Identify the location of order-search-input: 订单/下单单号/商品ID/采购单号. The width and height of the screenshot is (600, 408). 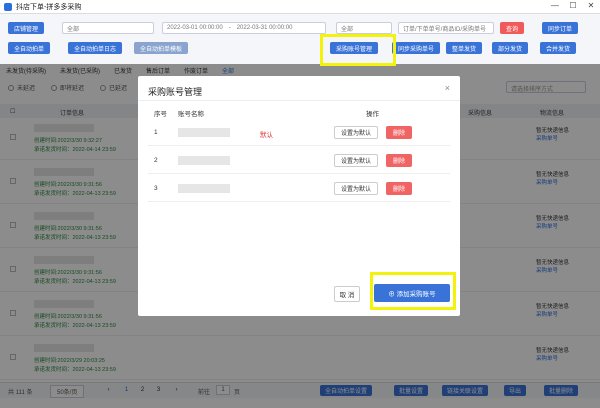
(446, 28).